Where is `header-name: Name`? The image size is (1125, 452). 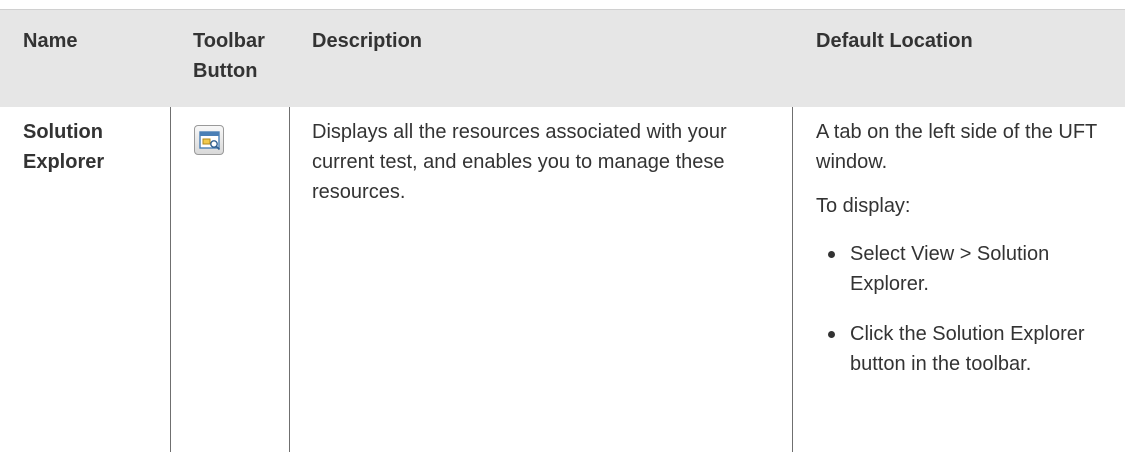 header-name: Name is located at coordinates (50, 41).